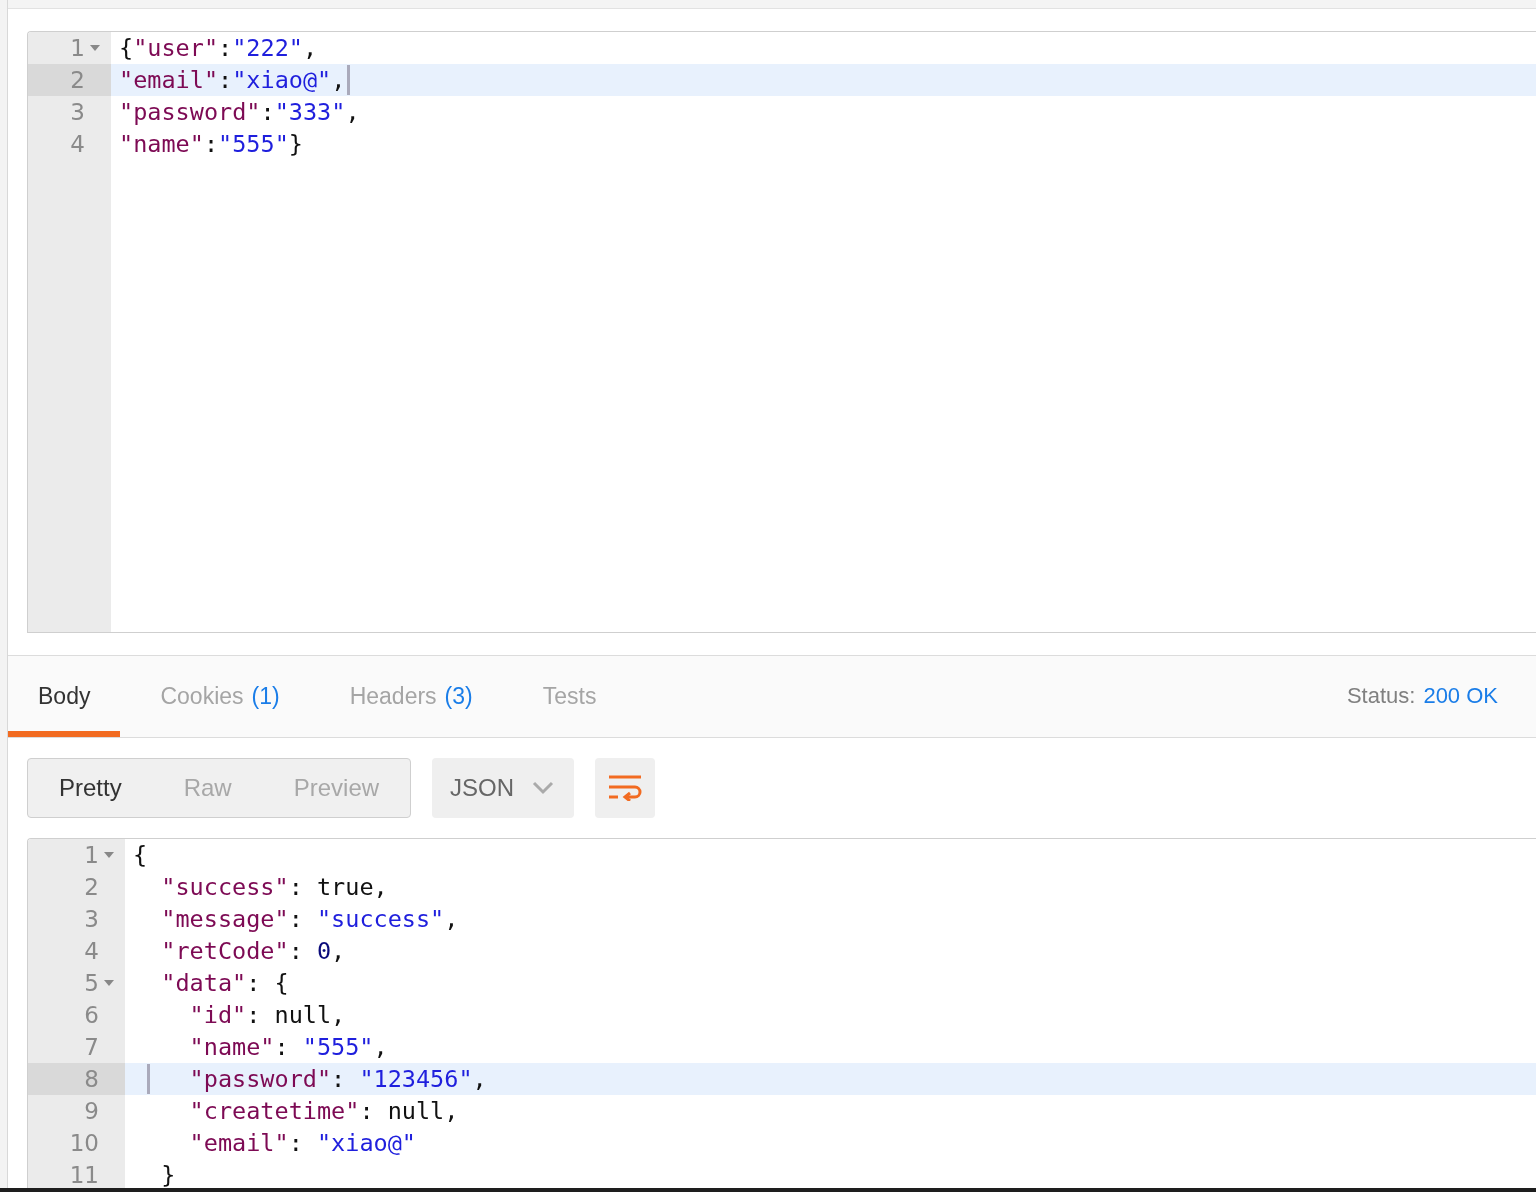 The image size is (1536, 1192). I want to click on code-line: "id": null,, so click(267, 1015).